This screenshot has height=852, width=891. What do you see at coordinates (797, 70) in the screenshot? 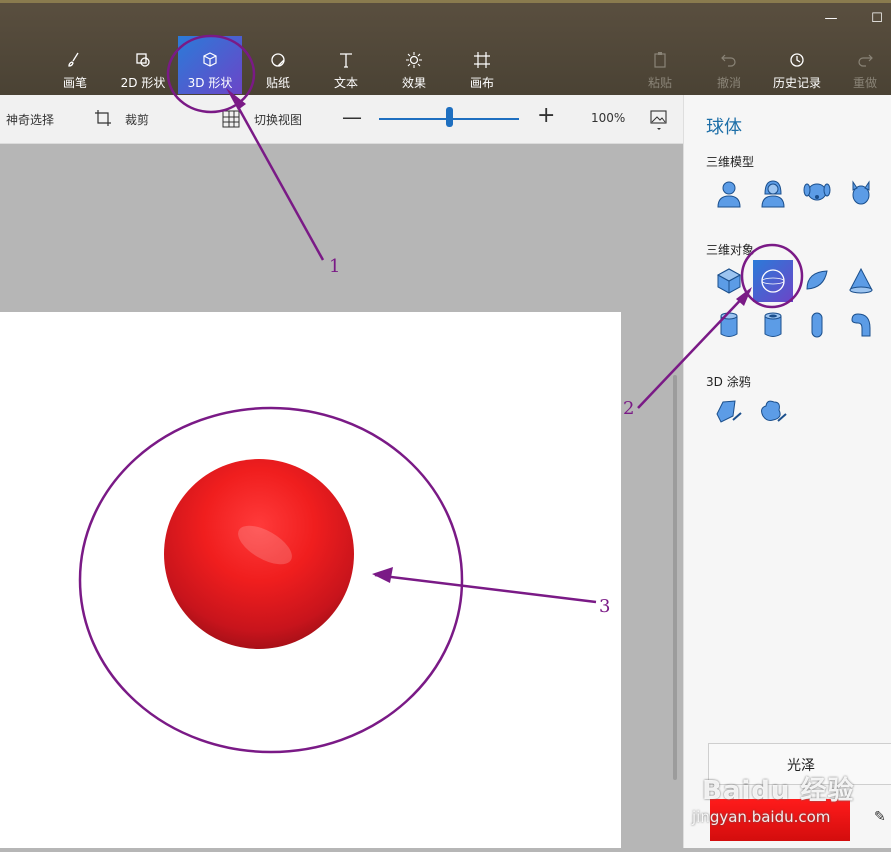
I see `toolbar-history-button: 历史记录` at bounding box center [797, 70].